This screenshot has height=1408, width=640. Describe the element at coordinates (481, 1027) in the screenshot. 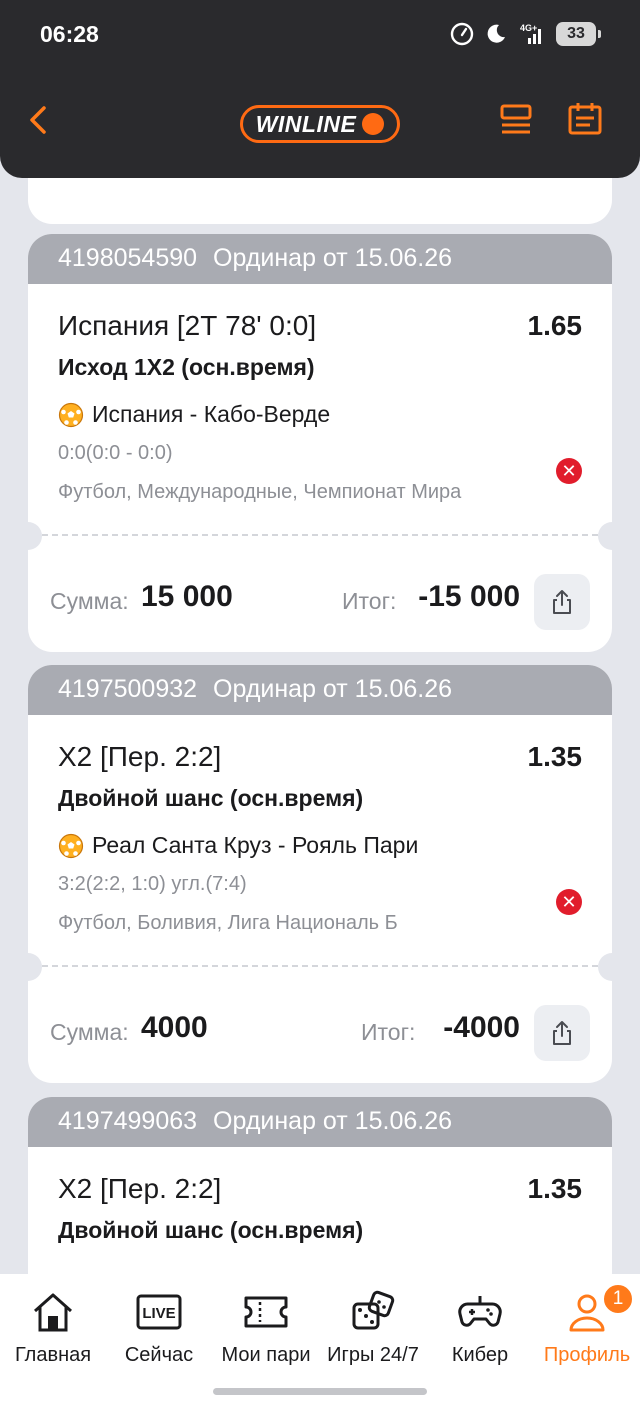

I see `total-value: -4000` at that location.